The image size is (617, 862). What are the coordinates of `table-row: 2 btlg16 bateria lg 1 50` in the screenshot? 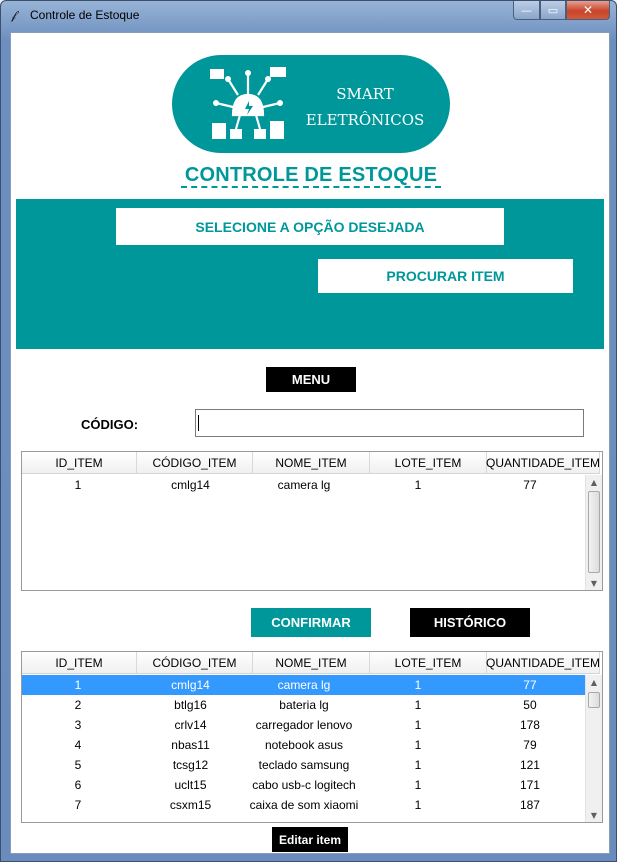 It's located at (303, 705).